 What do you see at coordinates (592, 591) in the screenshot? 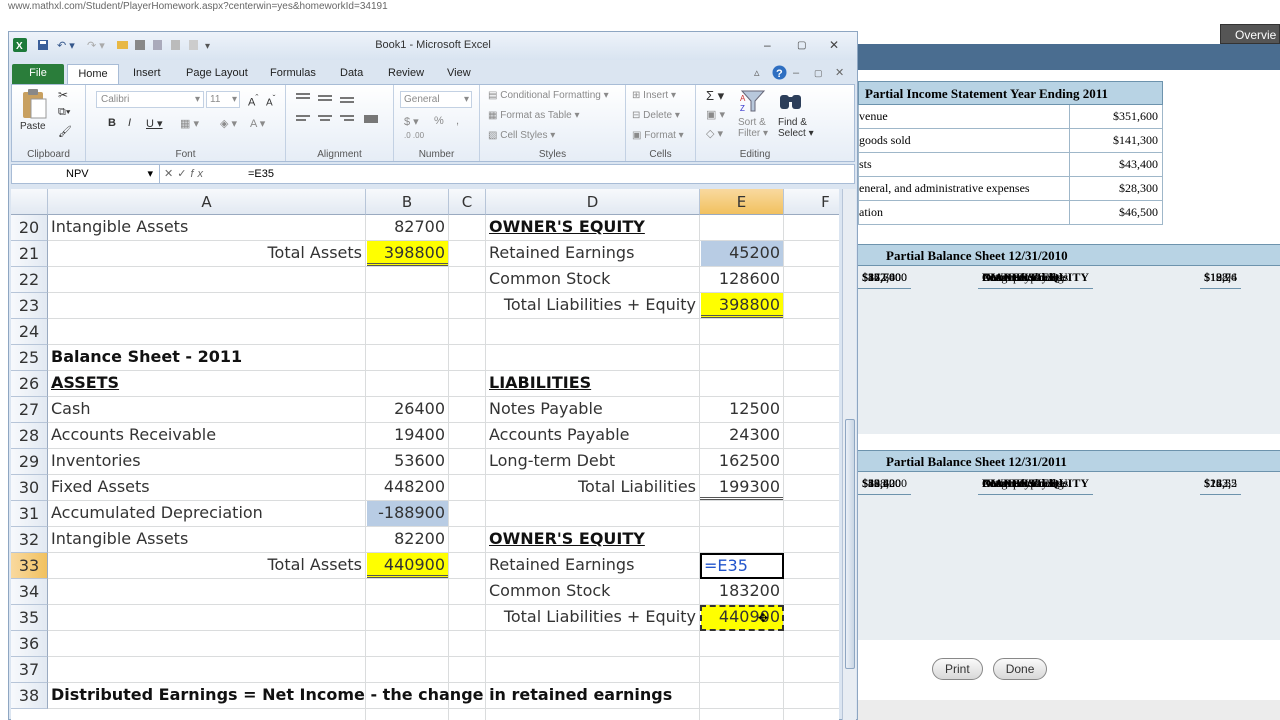
I see `cell-d34: Common Stock` at bounding box center [592, 591].